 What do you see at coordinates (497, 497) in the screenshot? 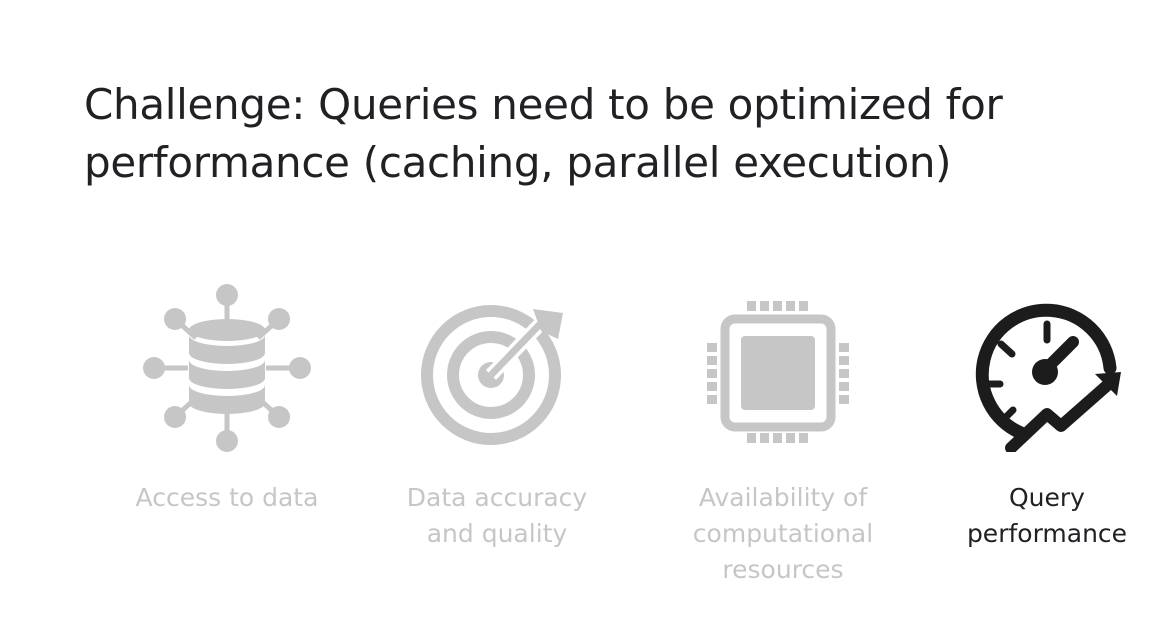
I see `label-line: Data accuracy` at bounding box center [497, 497].